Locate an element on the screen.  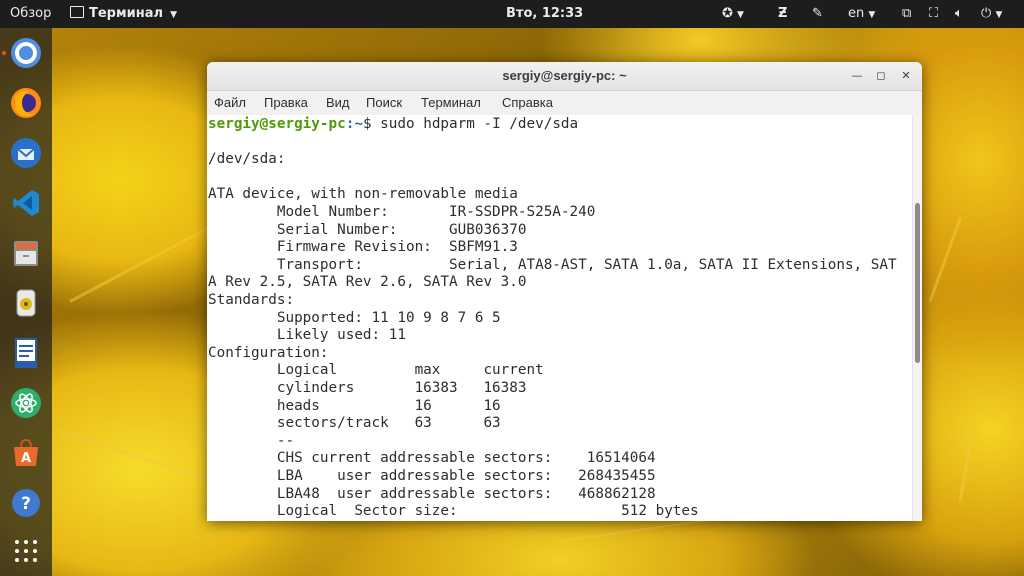
active-app-indicator is located at coordinates (4, 53).